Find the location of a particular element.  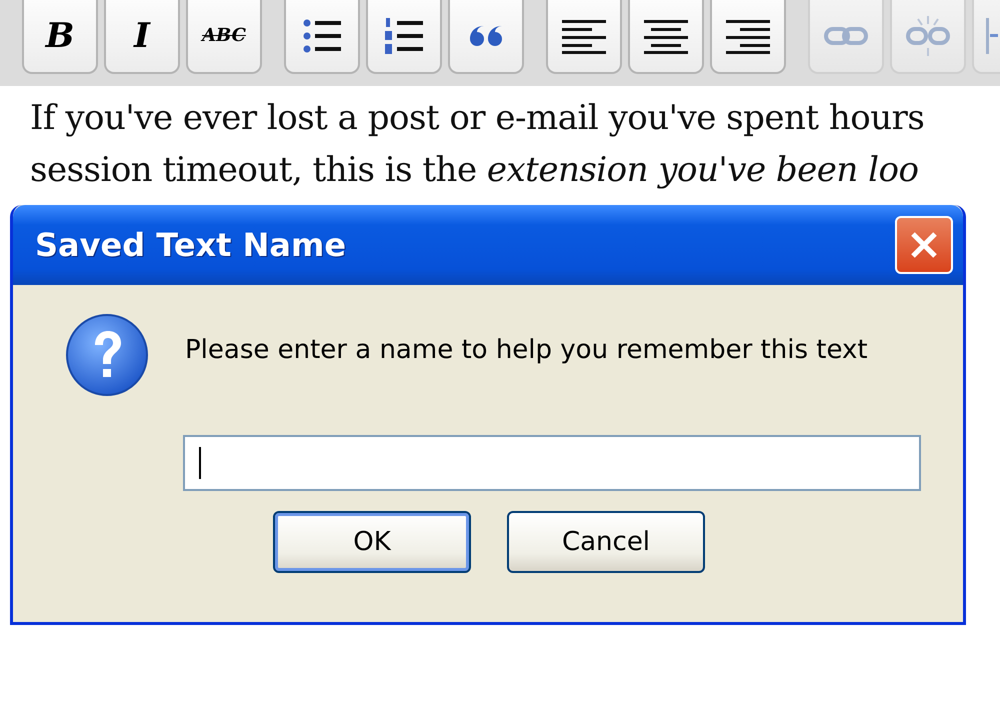

toolbar-button: ABC is located at coordinates (224, 37).